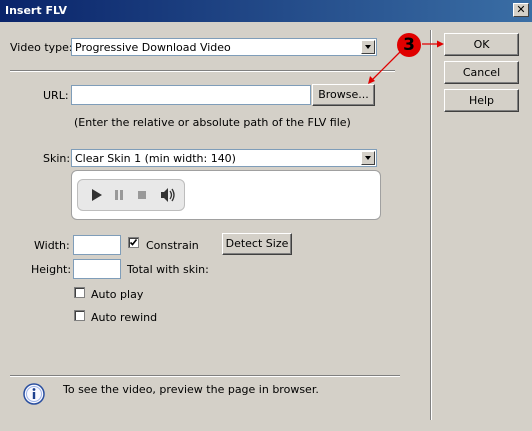  What do you see at coordinates (481, 44) in the screenshot?
I see `ok-button: OK` at bounding box center [481, 44].